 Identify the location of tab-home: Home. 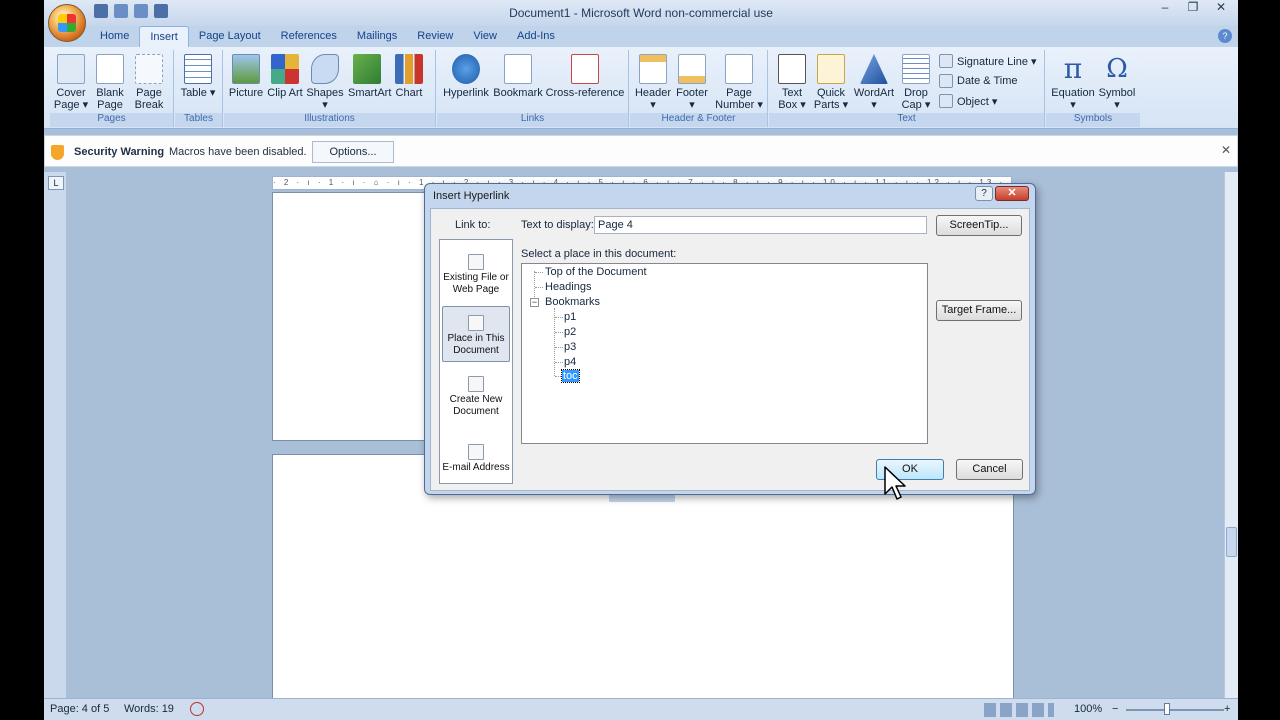
(114, 37).